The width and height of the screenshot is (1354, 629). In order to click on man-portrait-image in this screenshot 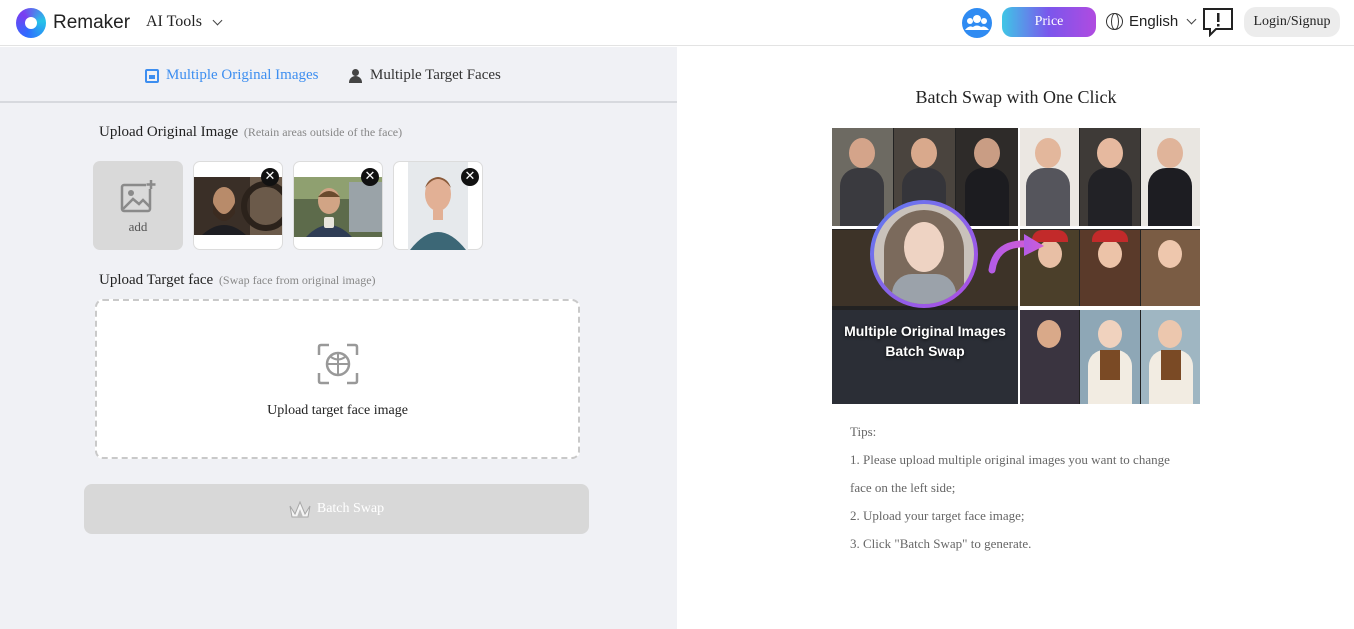, I will do `click(438, 206)`.